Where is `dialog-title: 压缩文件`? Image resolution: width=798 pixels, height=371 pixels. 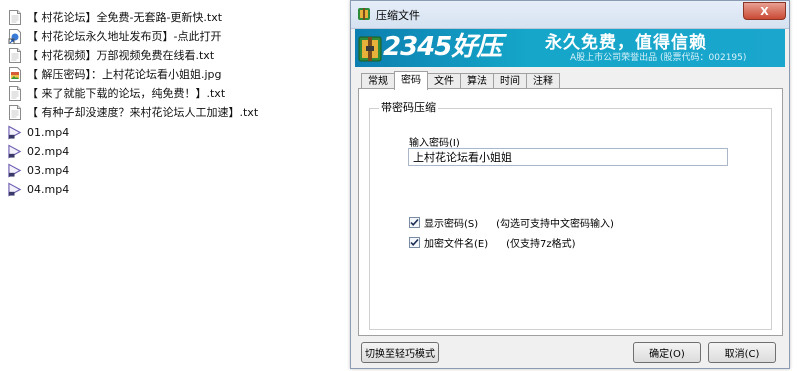 dialog-title: 压缩文件 is located at coordinates (398, 15).